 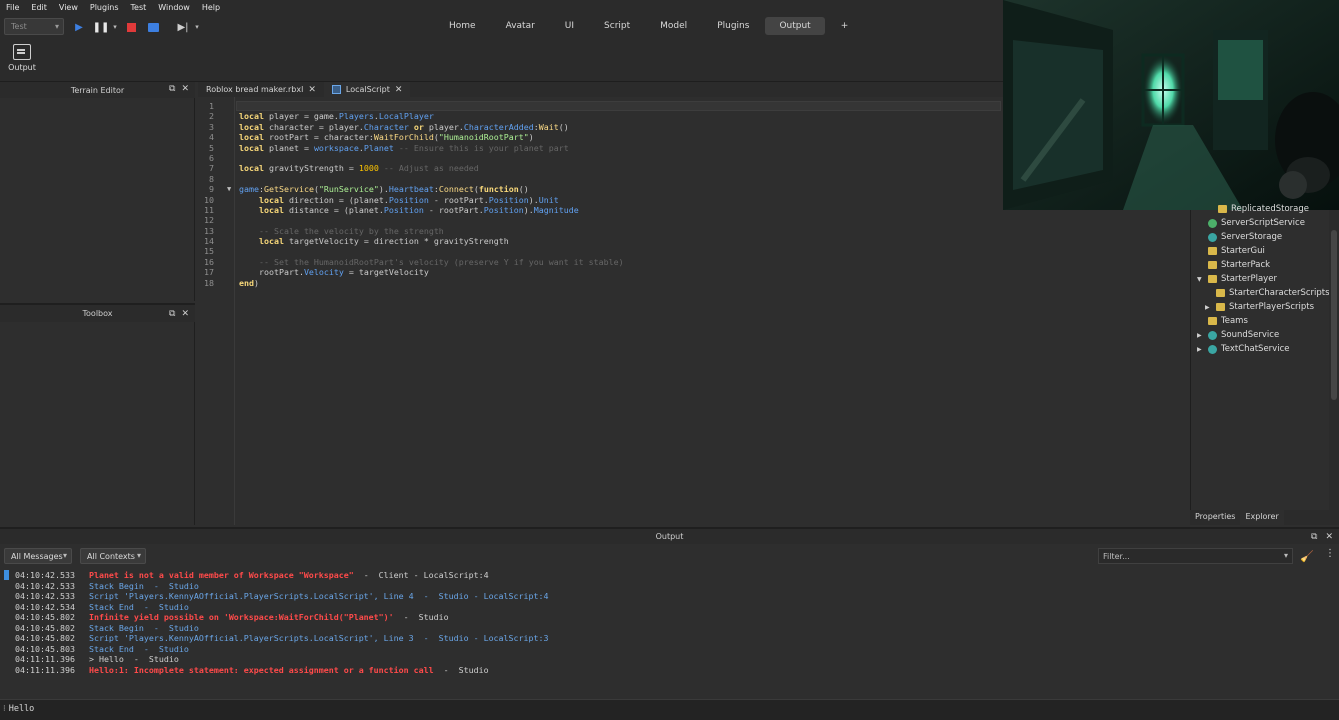 I want to click on tree-item-startergui: StarterGui, so click(x=1231, y=251).